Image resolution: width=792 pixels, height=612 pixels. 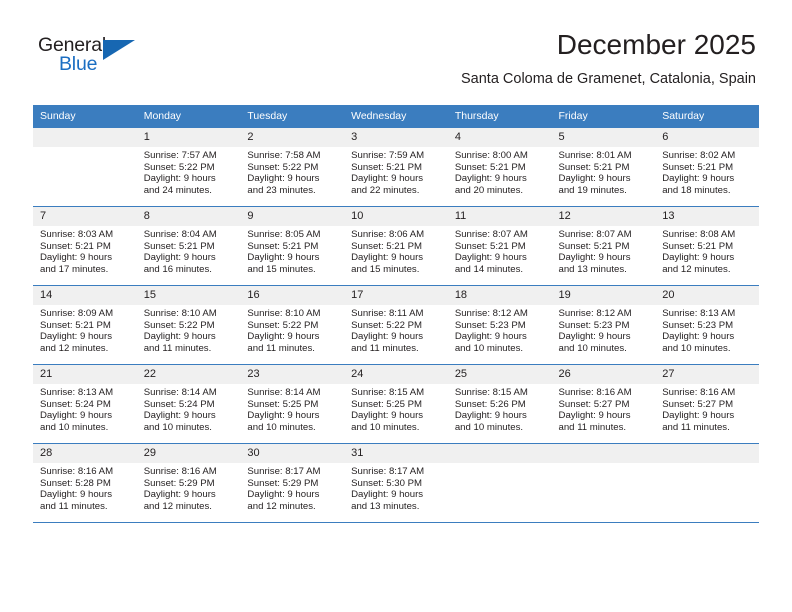 I want to click on sunrise-text: Sunrise: 7:57 AM, so click(x=180, y=155).